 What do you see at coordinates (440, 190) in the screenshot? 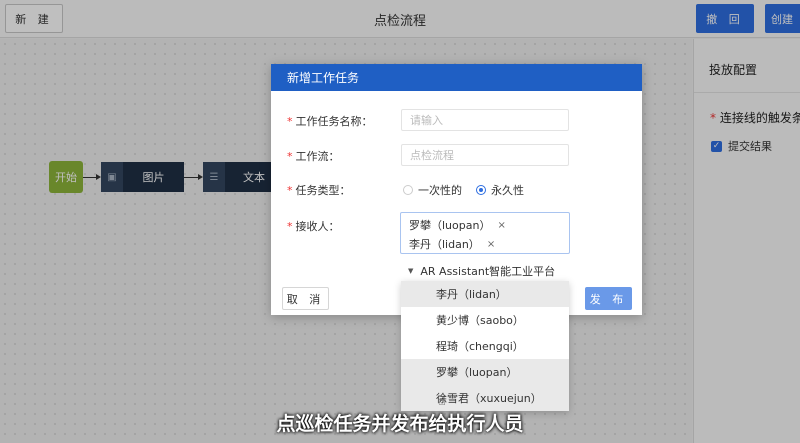
I see `radio-once-label: 一次性的` at bounding box center [440, 190].